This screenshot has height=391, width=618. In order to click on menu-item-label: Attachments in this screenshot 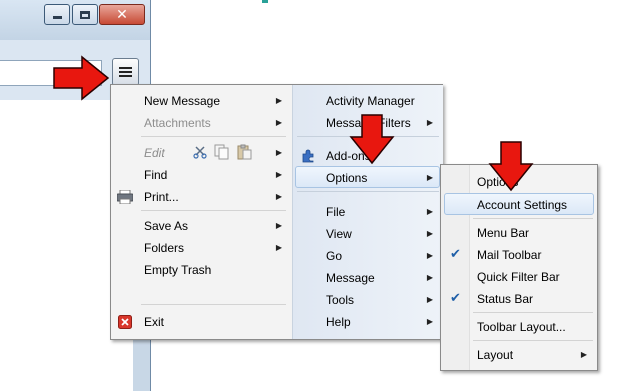, I will do `click(177, 123)`.